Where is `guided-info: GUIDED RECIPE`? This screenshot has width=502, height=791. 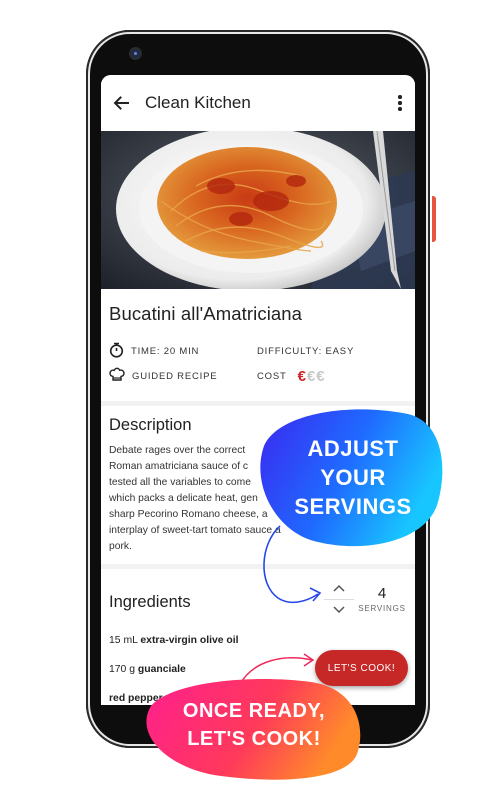 guided-info: GUIDED RECIPE is located at coordinates (183, 376).